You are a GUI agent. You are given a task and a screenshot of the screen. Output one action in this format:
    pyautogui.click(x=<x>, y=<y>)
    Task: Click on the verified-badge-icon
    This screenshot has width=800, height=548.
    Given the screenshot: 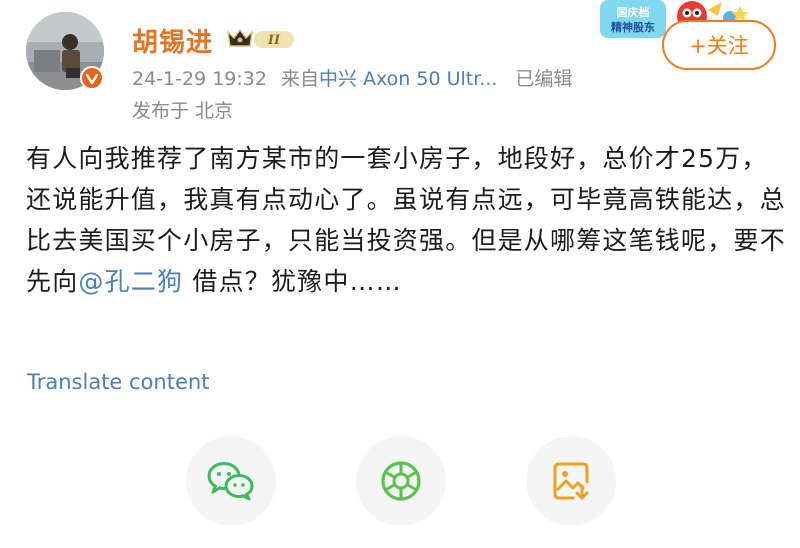 What is the action you would take?
    pyautogui.click(x=92, y=78)
    